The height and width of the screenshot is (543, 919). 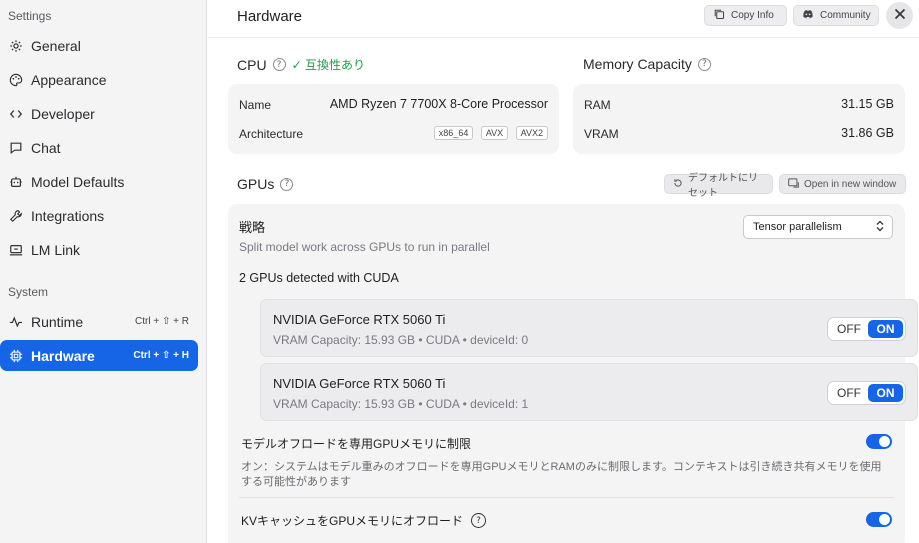 I want to click on kv-offload-toggle, so click(x=879, y=519).